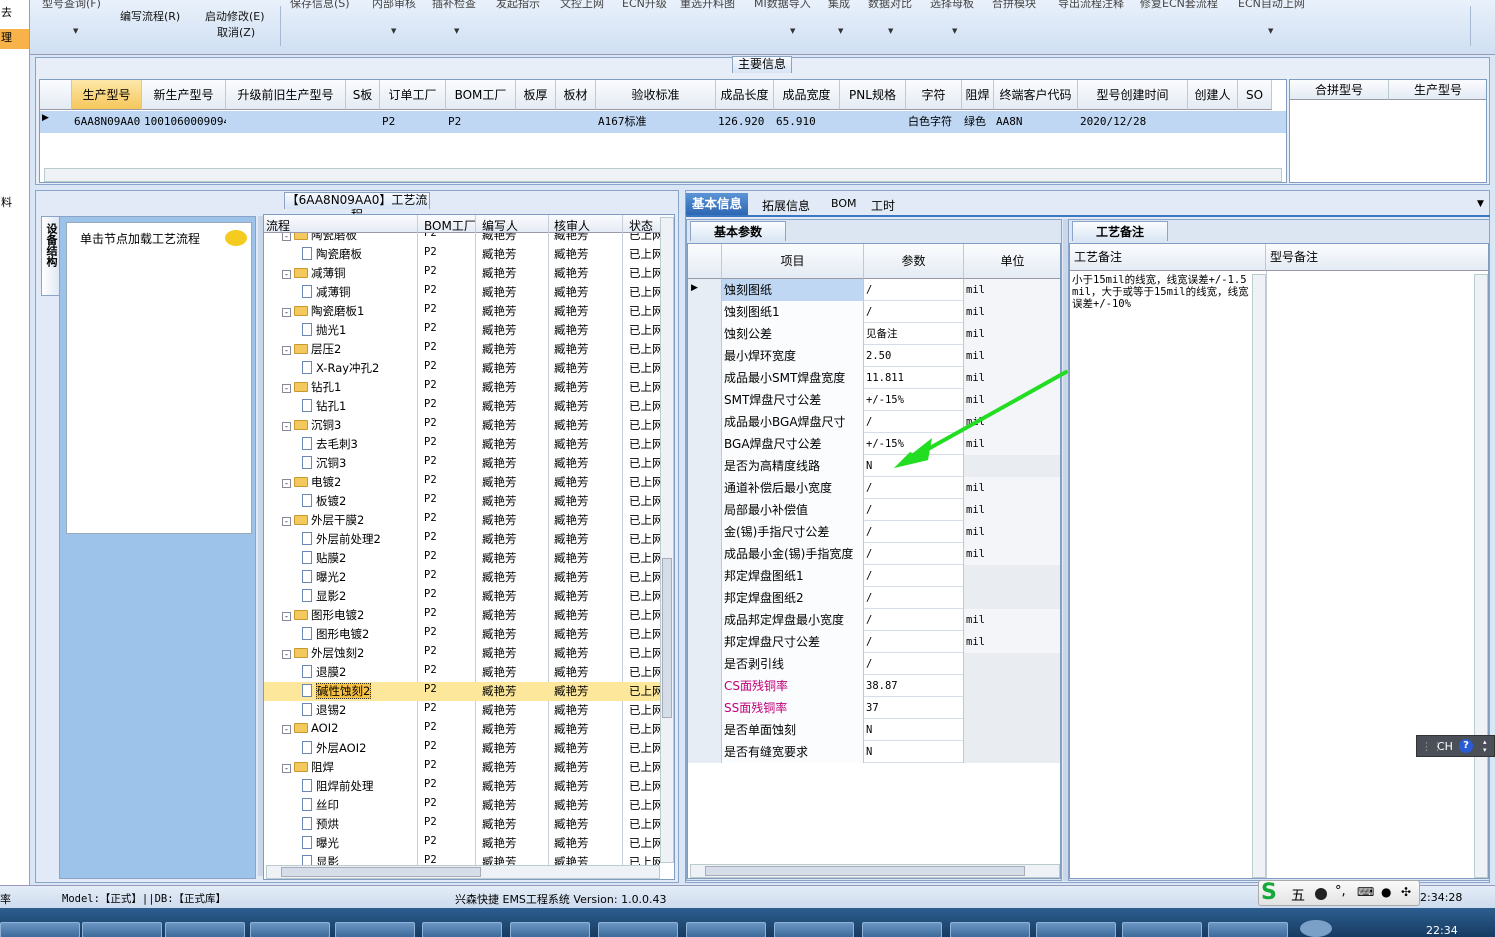  Describe the element at coordinates (844, 203) in the screenshot. I see `tab-bom: BOM` at that location.